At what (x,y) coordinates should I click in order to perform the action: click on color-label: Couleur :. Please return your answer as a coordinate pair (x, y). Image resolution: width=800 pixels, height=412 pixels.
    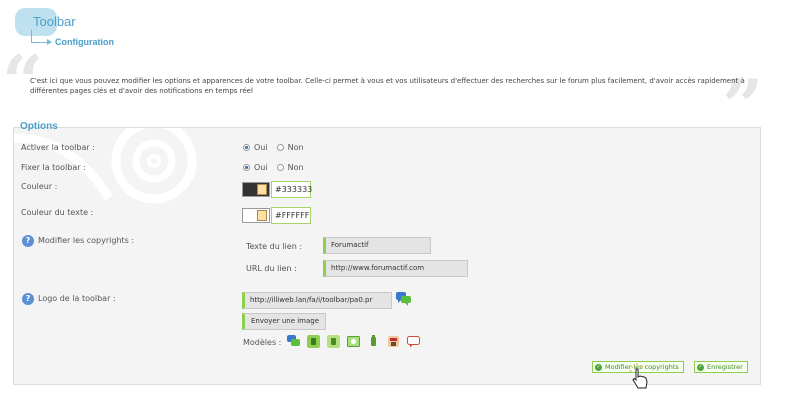
    Looking at the image, I should click on (39, 186).